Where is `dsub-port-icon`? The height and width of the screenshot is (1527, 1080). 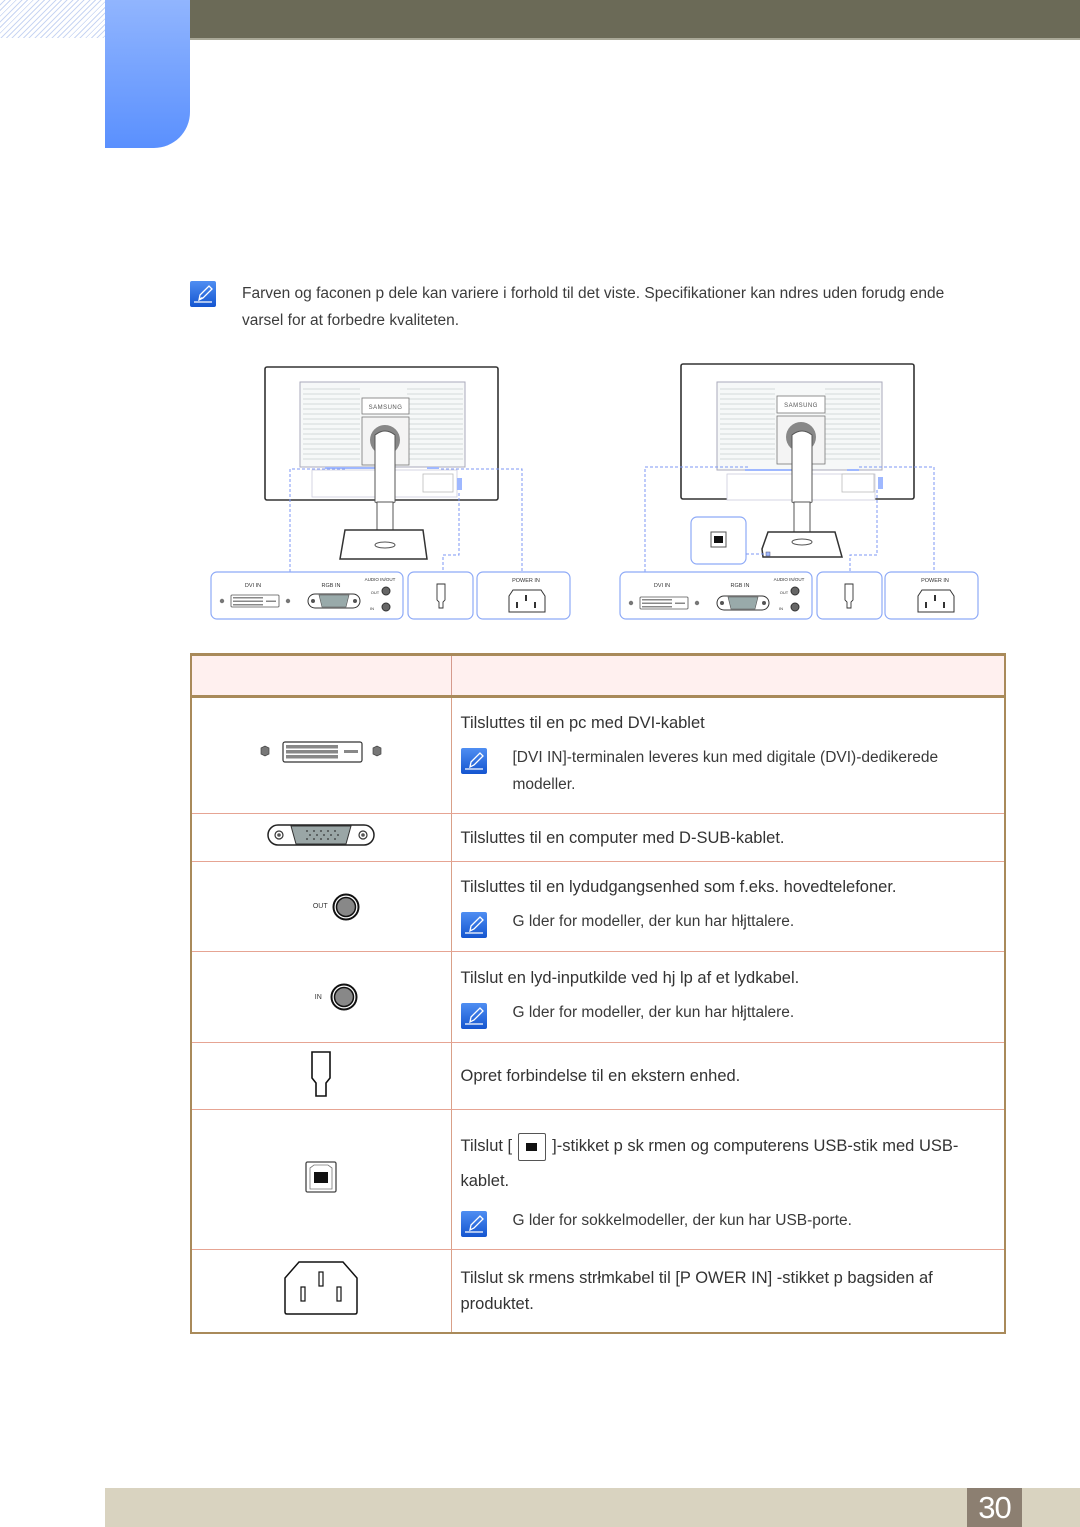
dsub-port-icon is located at coordinates (321, 837).